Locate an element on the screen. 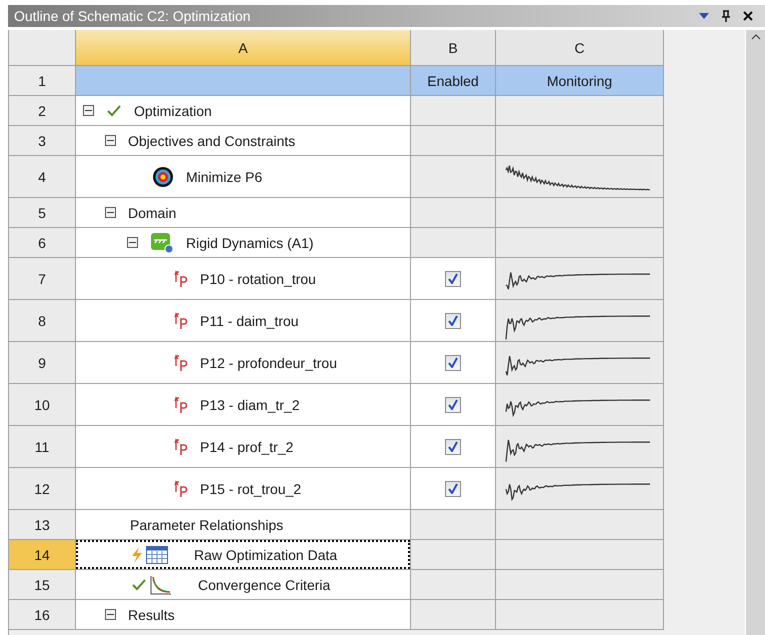 This screenshot has height=635, width=765. scroll-up-icon is located at coordinates (755, 37).